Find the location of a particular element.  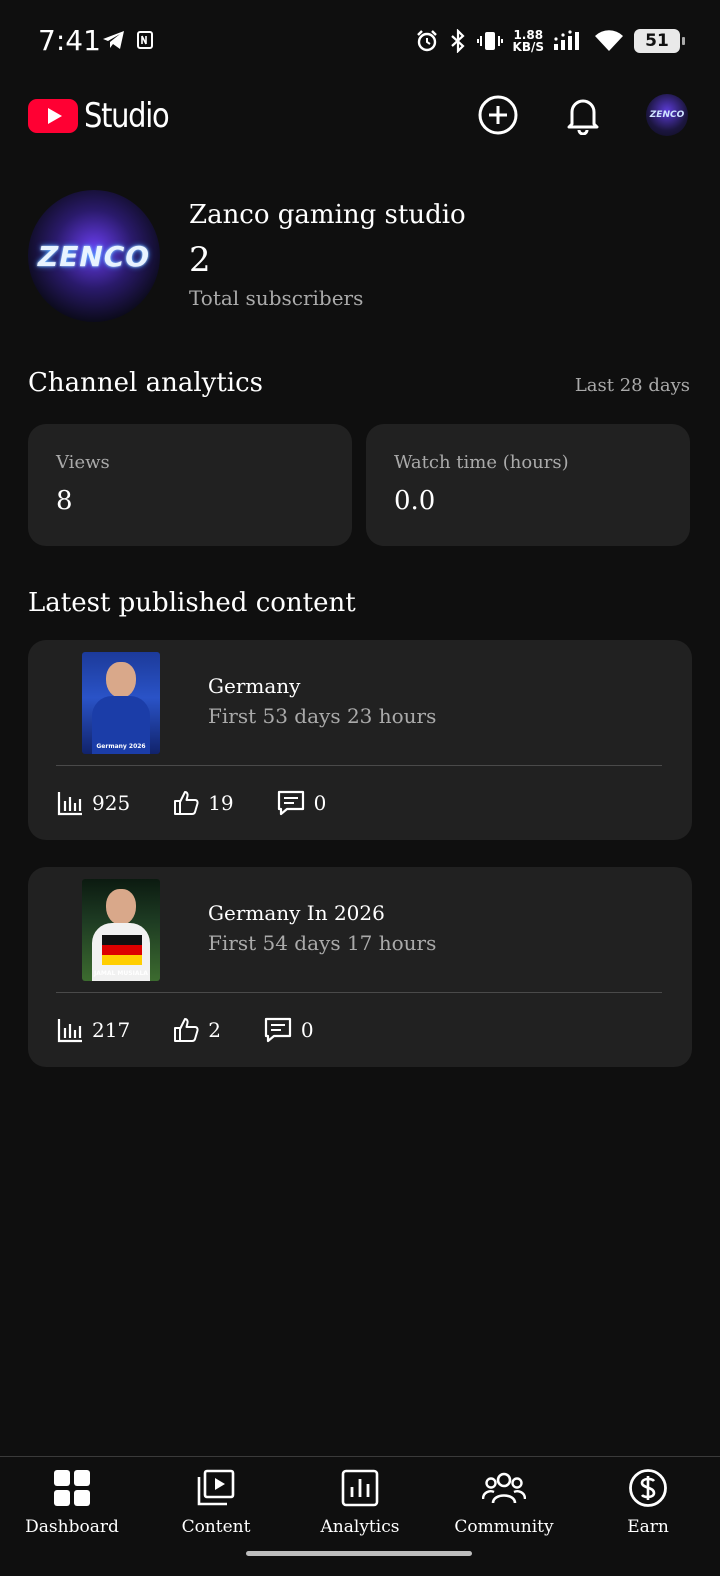

video-metrics: 925 19 0 is located at coordinates (212, 803).